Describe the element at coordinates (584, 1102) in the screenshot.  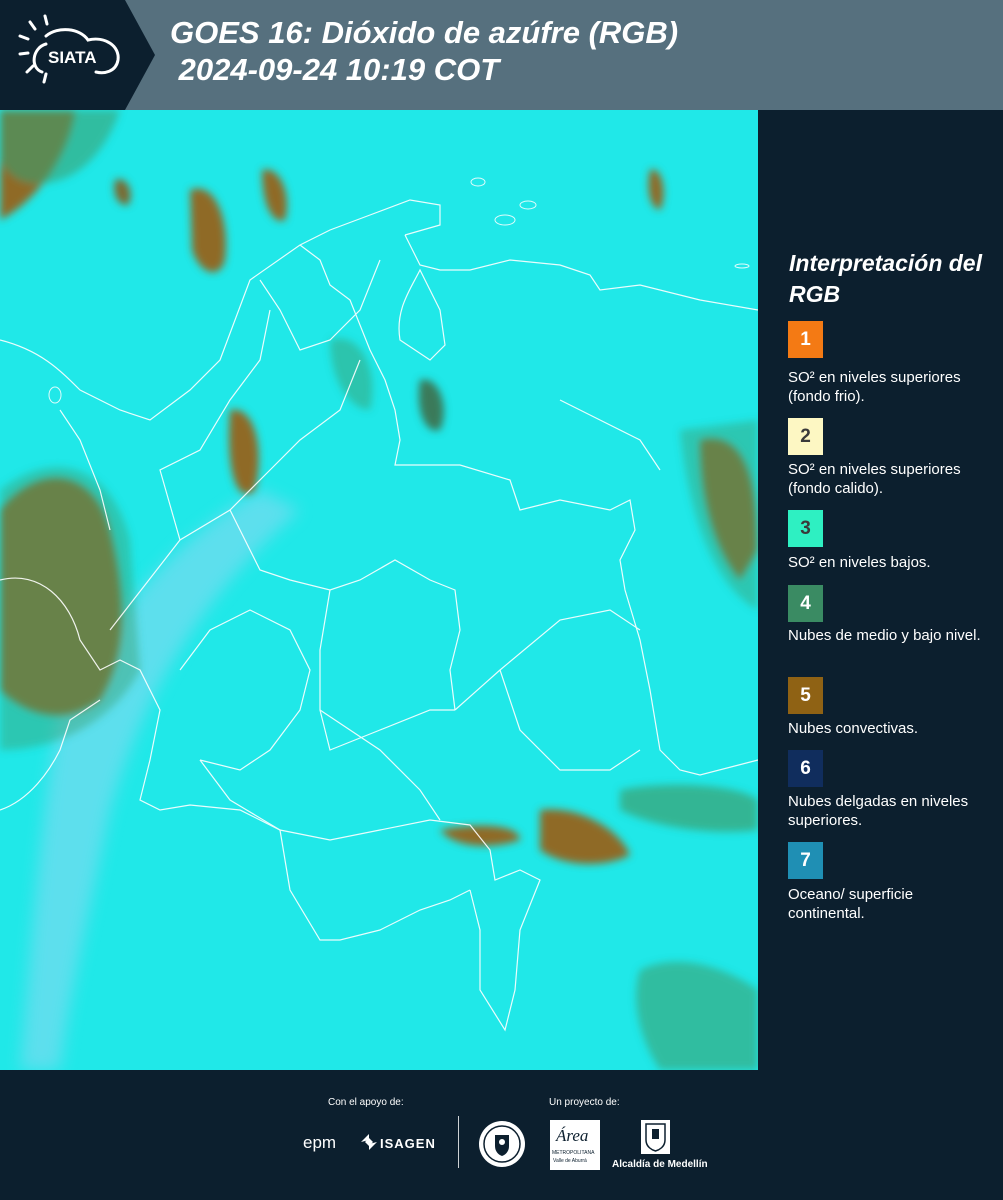
I see `project-label: Un proyecto de:` at that location.